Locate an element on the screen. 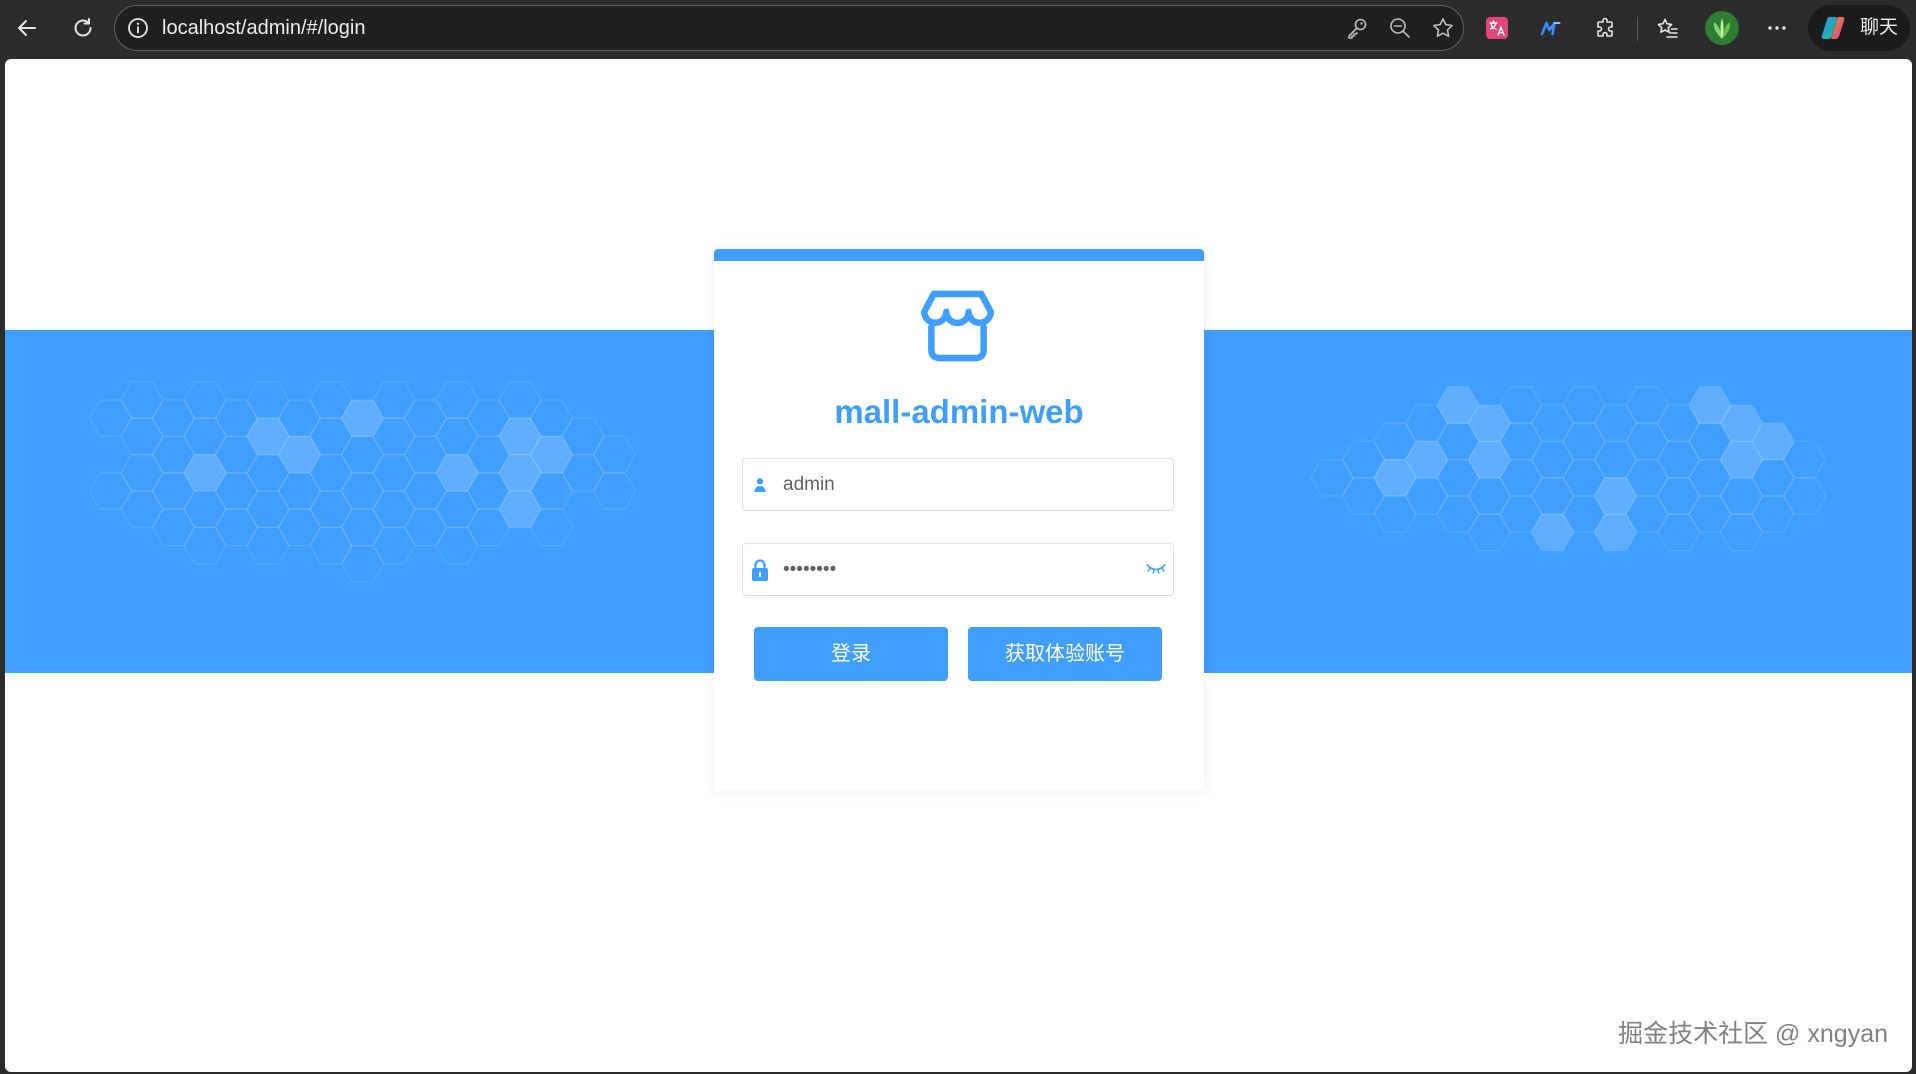 Image resolution: width=1916 pixels, height=1074 pixels. translate-extension-button is located at coordinates (1497, 28).